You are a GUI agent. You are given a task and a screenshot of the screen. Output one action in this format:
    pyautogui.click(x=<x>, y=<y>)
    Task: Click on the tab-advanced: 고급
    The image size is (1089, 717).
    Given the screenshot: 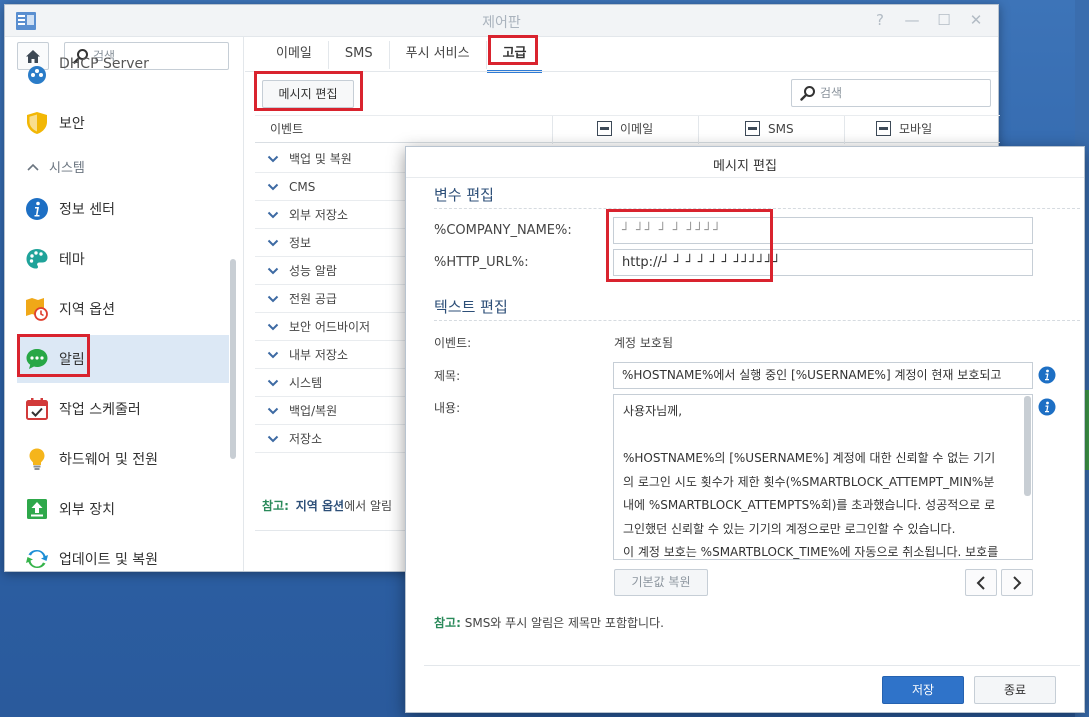 What is the action you would take?
    pyautogui.click(x=514, y=57)
    